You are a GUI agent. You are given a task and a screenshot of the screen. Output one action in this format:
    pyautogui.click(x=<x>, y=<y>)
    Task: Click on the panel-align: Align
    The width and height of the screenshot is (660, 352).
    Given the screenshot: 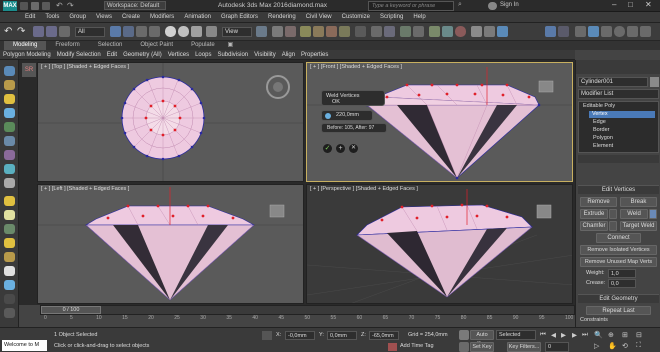 What is the action you would take?
    pyautogui.click(x=288, y=55)
    